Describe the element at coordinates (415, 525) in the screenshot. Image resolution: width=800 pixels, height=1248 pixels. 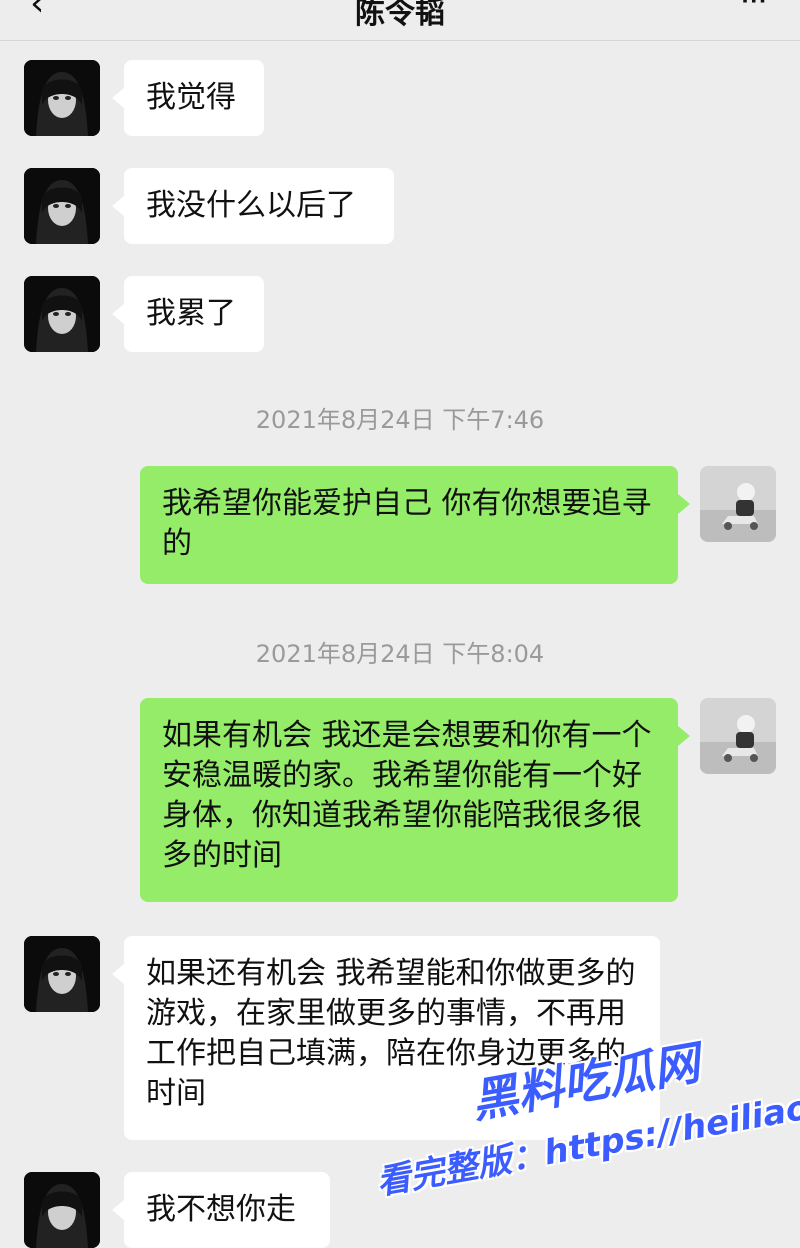
I see `message-bubble-sent: 我希望你能爱护自己 你有你想要追寻的` at that location.